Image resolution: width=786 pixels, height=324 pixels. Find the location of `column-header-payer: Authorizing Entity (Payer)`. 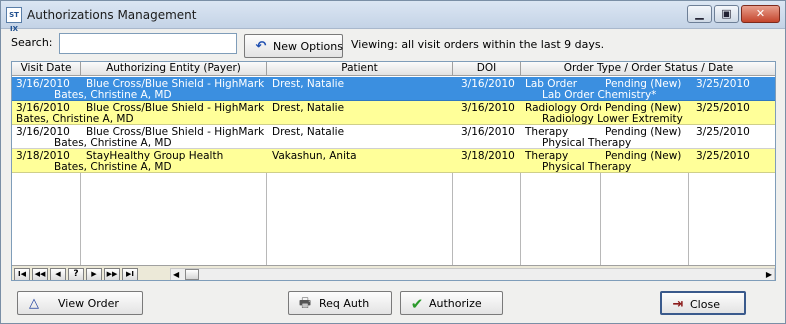

column-header-payer: Authorizing Entity (Payer) is located at coordinates (174, 69).